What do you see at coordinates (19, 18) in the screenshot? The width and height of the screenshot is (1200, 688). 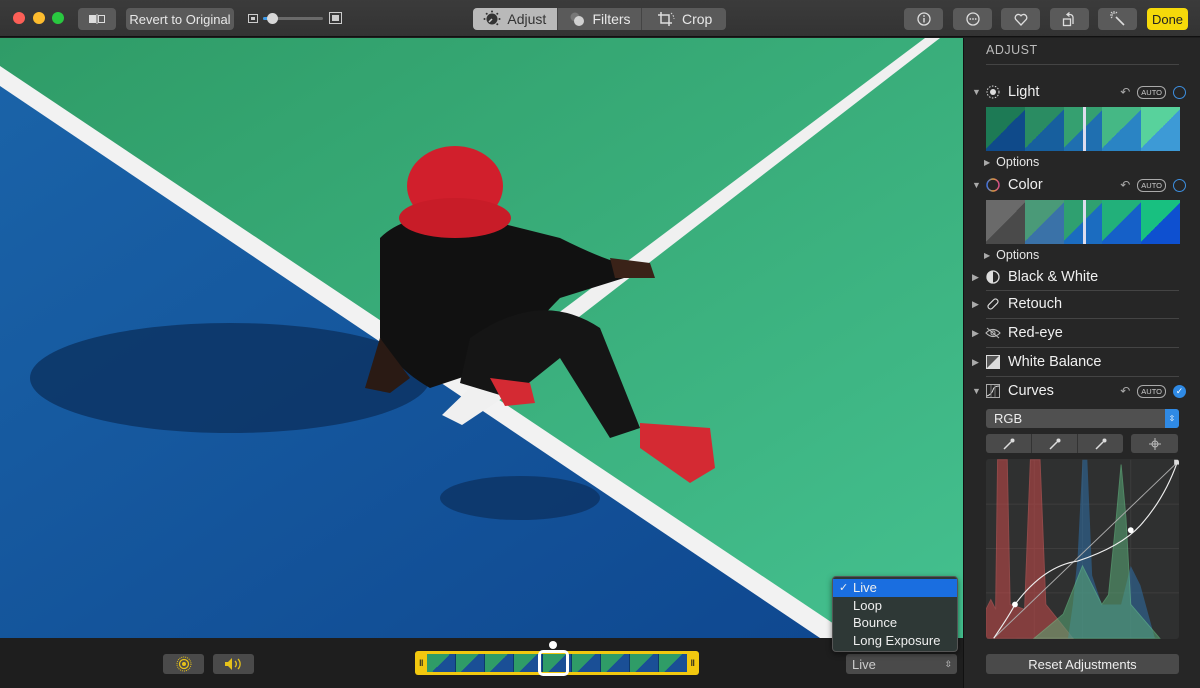 I see `close-button` at bounding box center [19, 18].